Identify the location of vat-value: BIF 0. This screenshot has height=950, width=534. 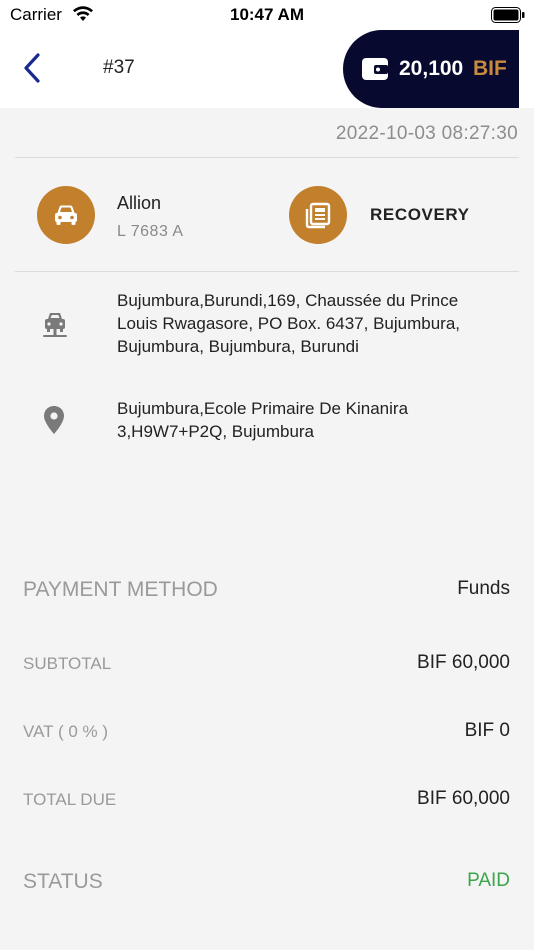
(487, 730).